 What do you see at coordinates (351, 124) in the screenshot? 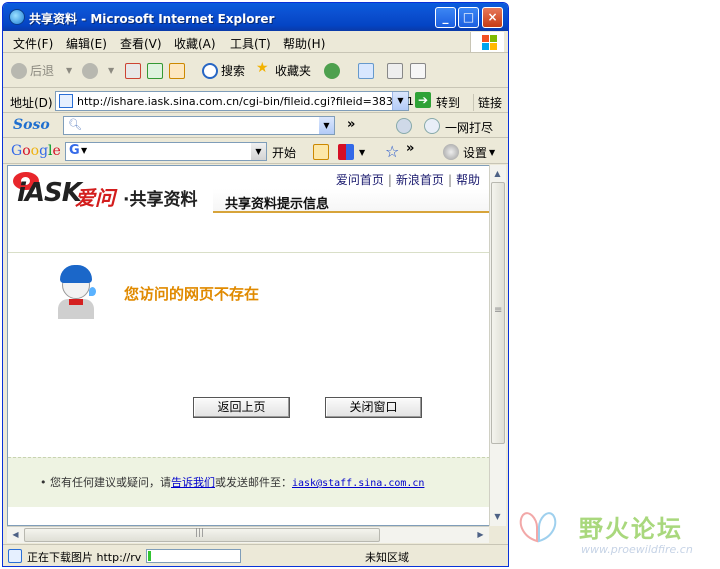
I see `soso-more-chevron-icon: »` at bounding box center [351, 124].